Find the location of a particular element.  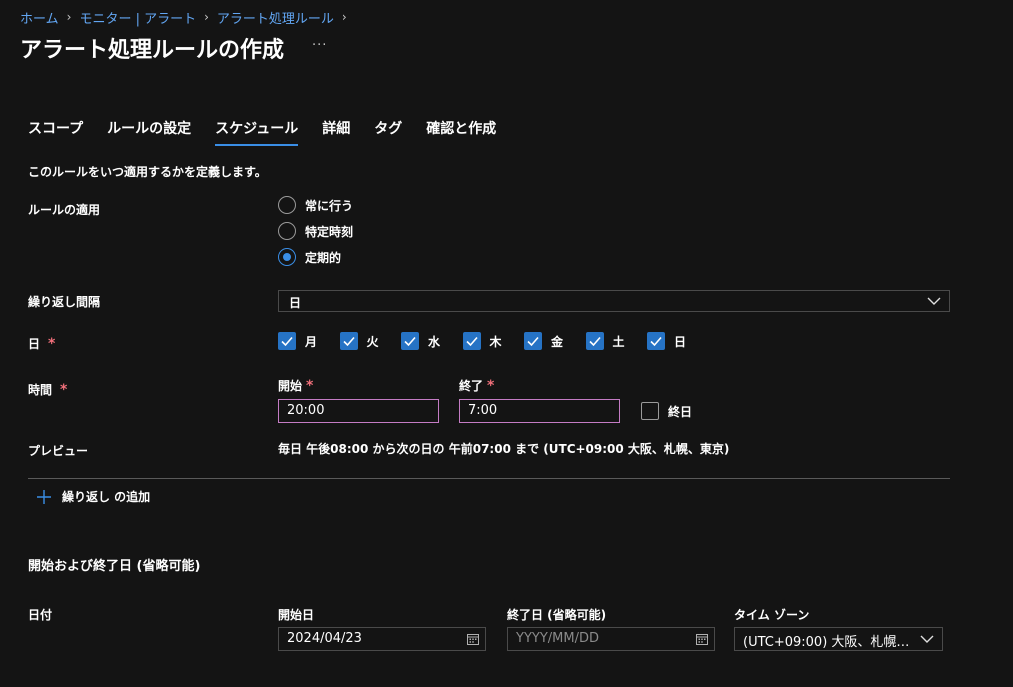

days-label-text: 日 is located at coordinates (34, 344).